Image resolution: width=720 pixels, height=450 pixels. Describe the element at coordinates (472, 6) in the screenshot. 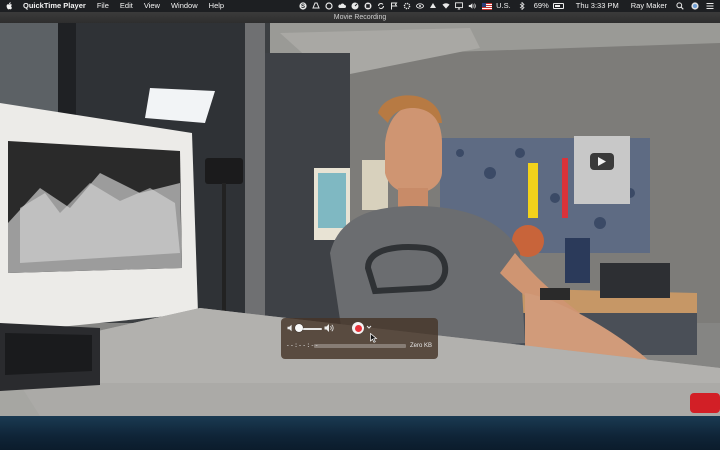

I see `sound-icon` at that location.